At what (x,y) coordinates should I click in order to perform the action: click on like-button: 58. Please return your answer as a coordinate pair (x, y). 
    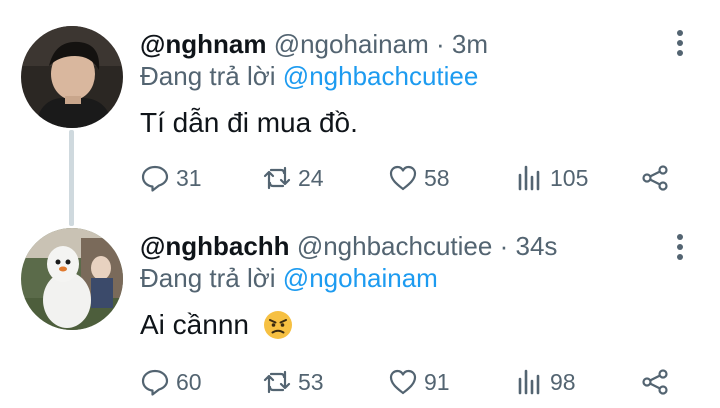
    Looking at the image, I should click on (419, 178).